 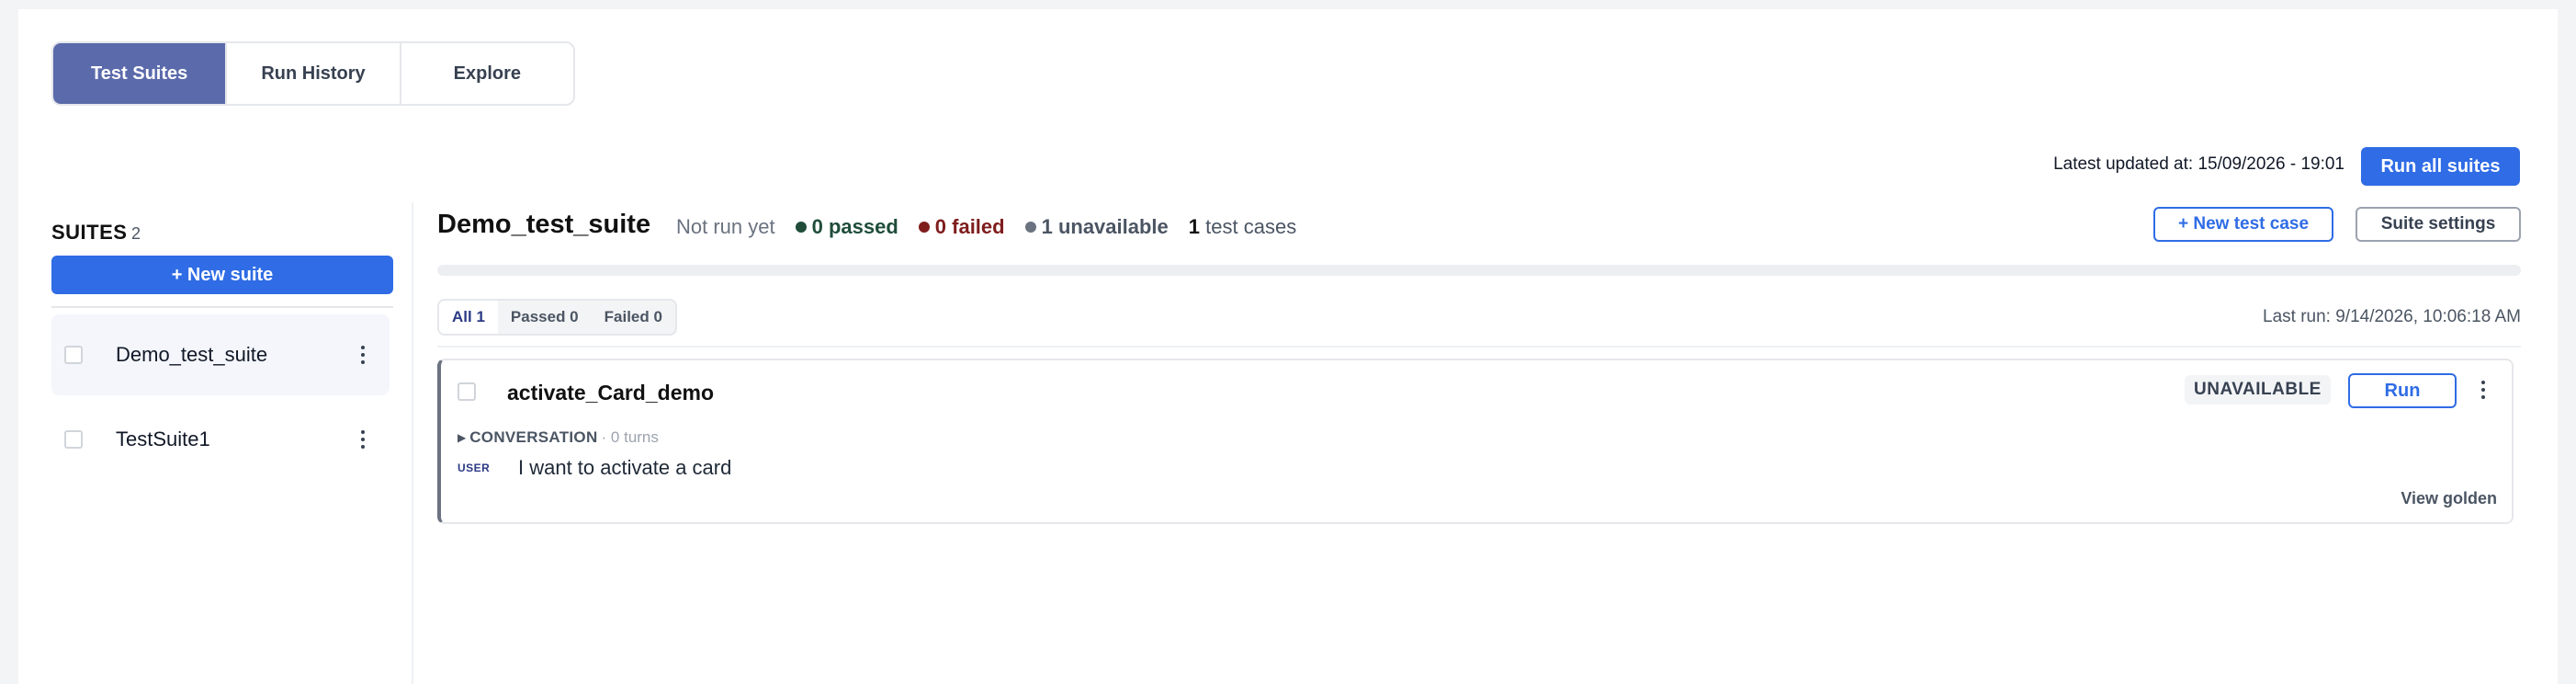 What do you see at coordinates (2438, 224) in the screenshot?
I see `suite-settings-button: Suite settings` at bounding box center [2438, 224].